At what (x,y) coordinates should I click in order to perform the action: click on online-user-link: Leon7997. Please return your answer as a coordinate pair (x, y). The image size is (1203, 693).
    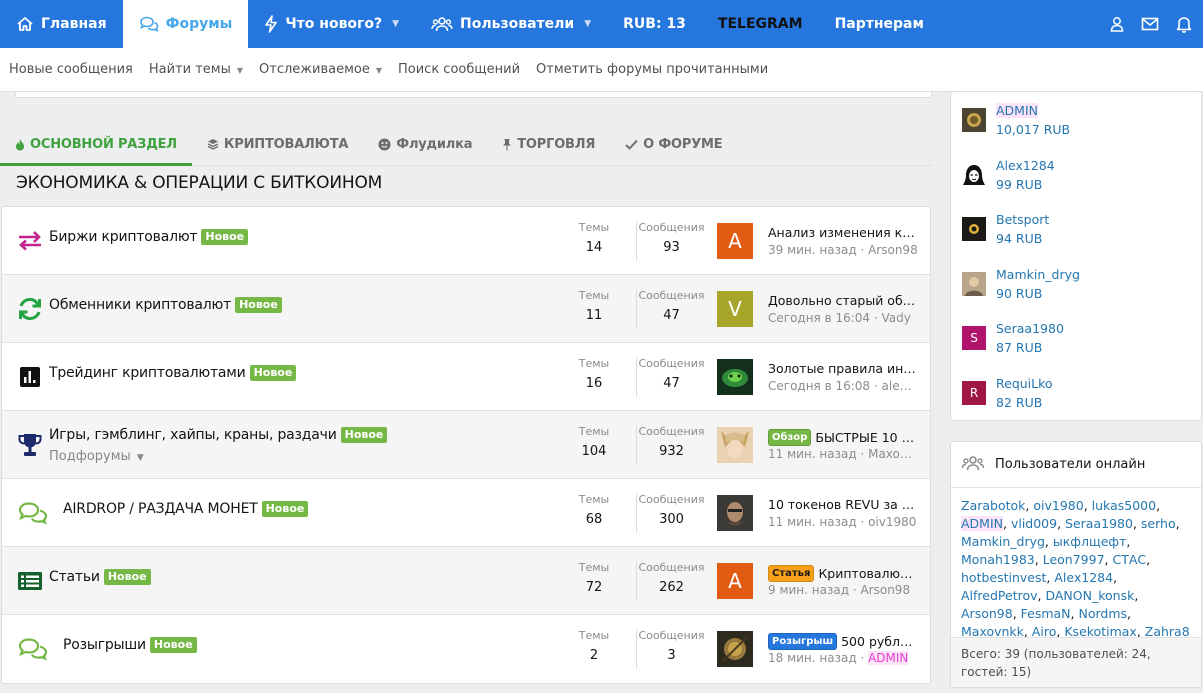
    Looking at the image, I should click on (1074, 559).